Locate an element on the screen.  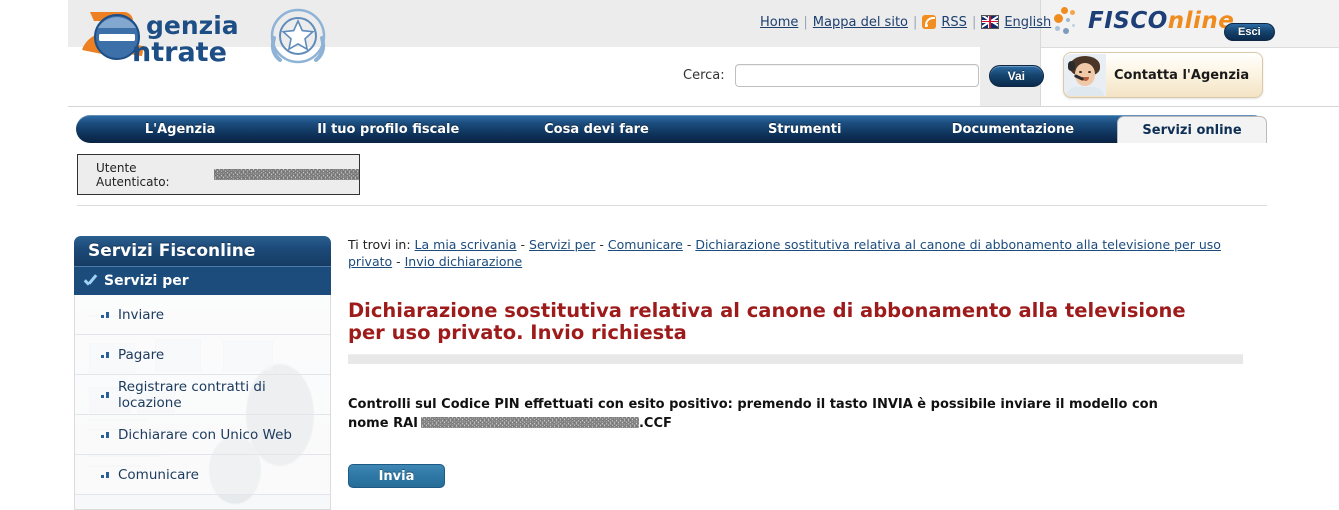
fisconline-logo: FISCOnline is located at coordinates (1143, 21).